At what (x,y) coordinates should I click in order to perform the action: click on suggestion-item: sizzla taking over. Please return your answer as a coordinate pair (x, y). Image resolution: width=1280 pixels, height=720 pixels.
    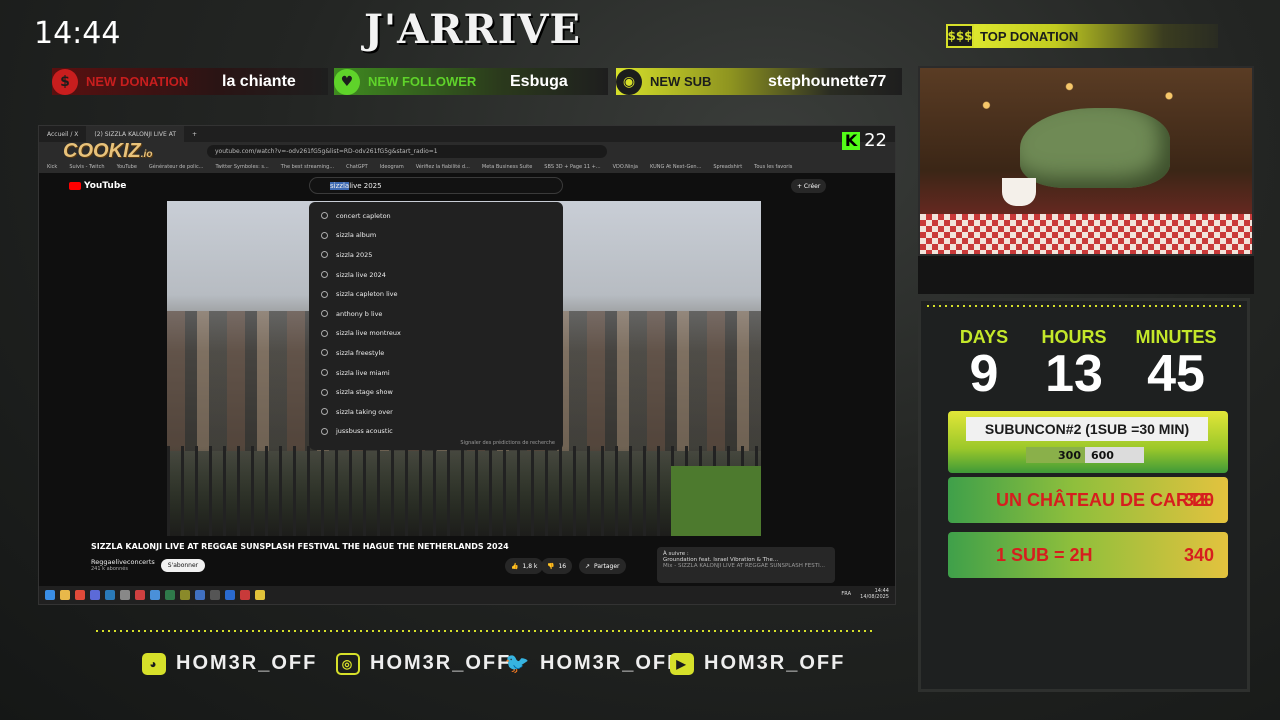
    Looking at the image, I should click on (436, 412).